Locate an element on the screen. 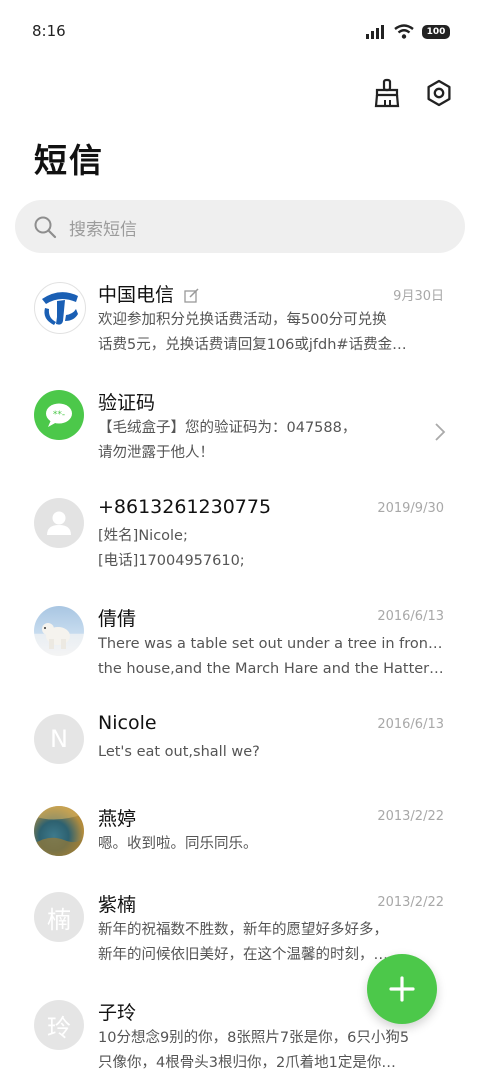 This screenshot has height=1092, width=480. status-bar: 8:16 100 is located at coordinates (240, 32).